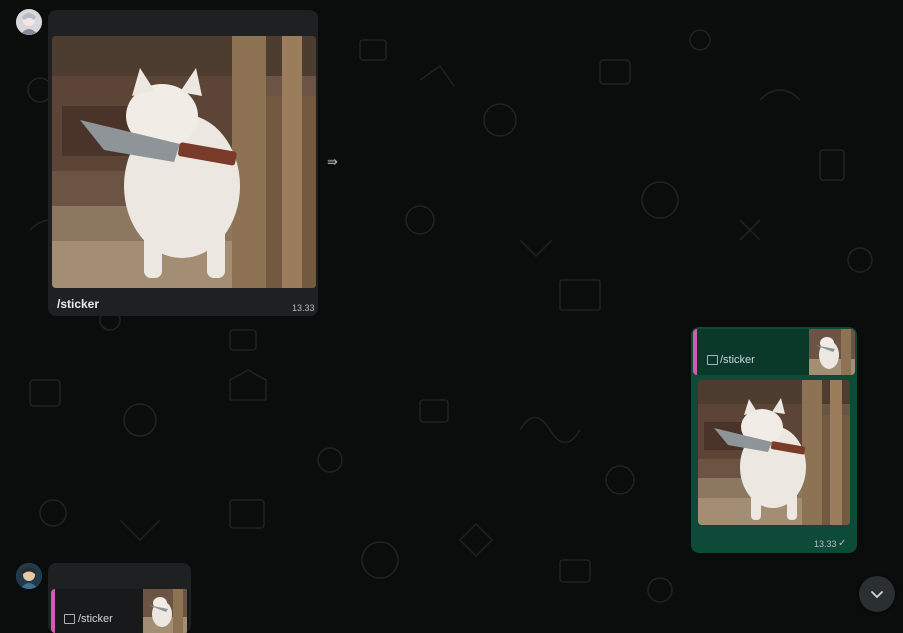 The image size is (903, 633). Describe the element at coordinates (78, 304) in the screenshot. I see `message-caption: /sticker` at that location.